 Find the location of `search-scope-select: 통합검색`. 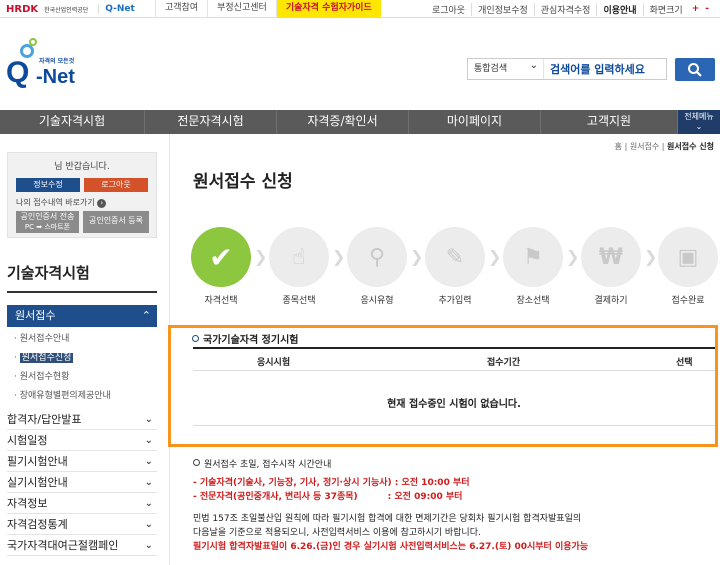

search-scope-select: 통합검색 is located at coordinates (506, 67).